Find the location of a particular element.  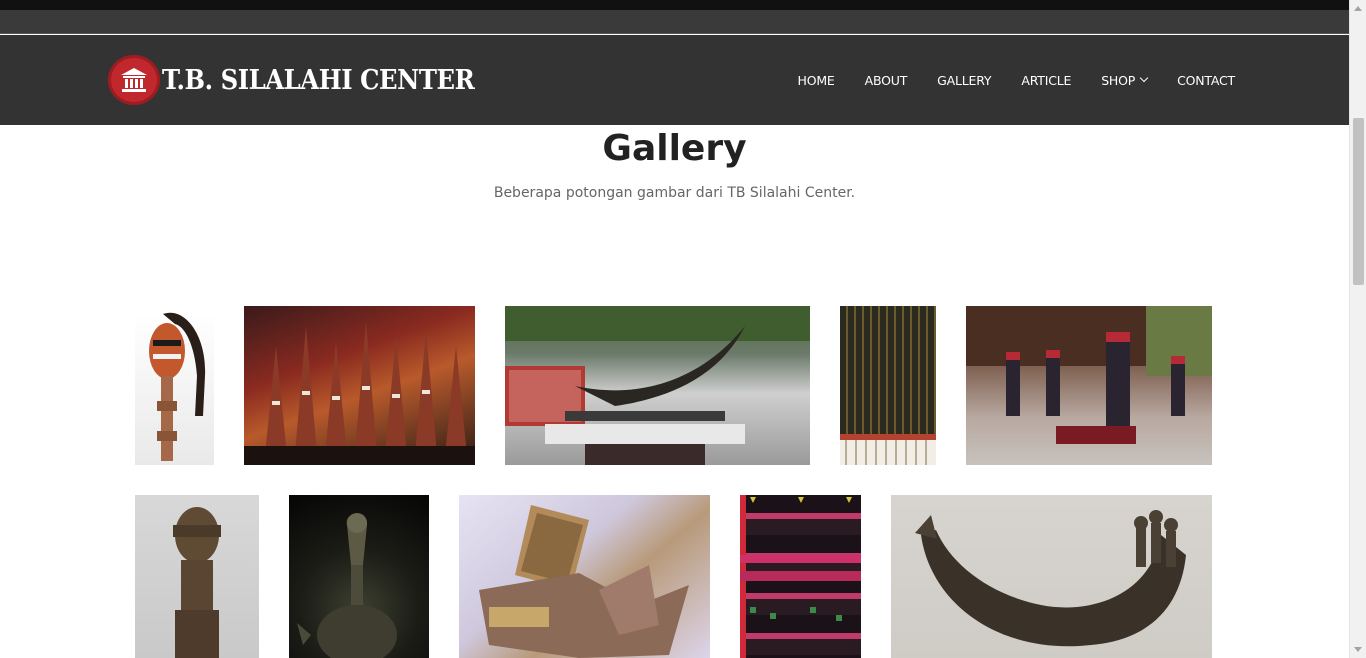

main-nav: HOME ABOUT GALLERY ARTICLE SHOP CONTACT is located at coordinates (1002, 80).